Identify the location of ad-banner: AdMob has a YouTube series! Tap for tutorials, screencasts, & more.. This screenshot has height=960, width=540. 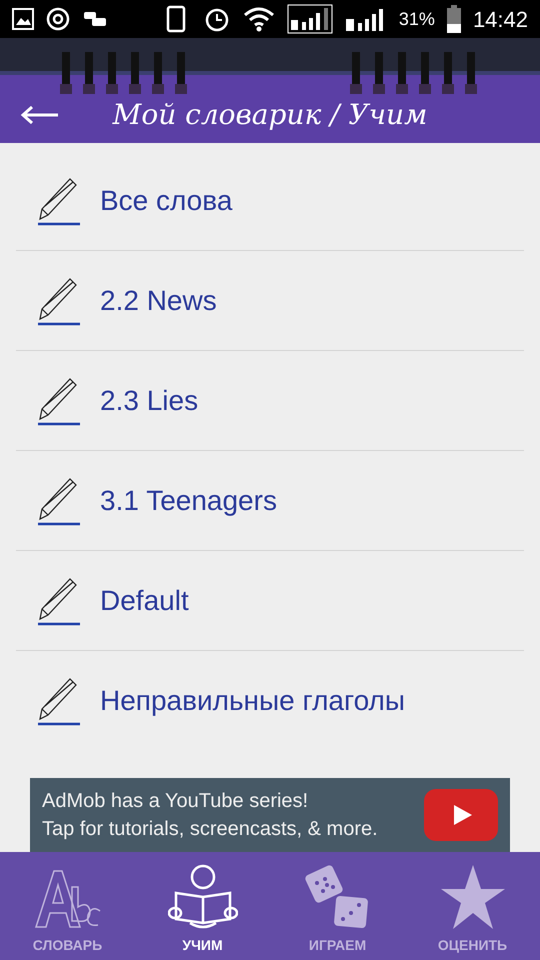
(270, 815).